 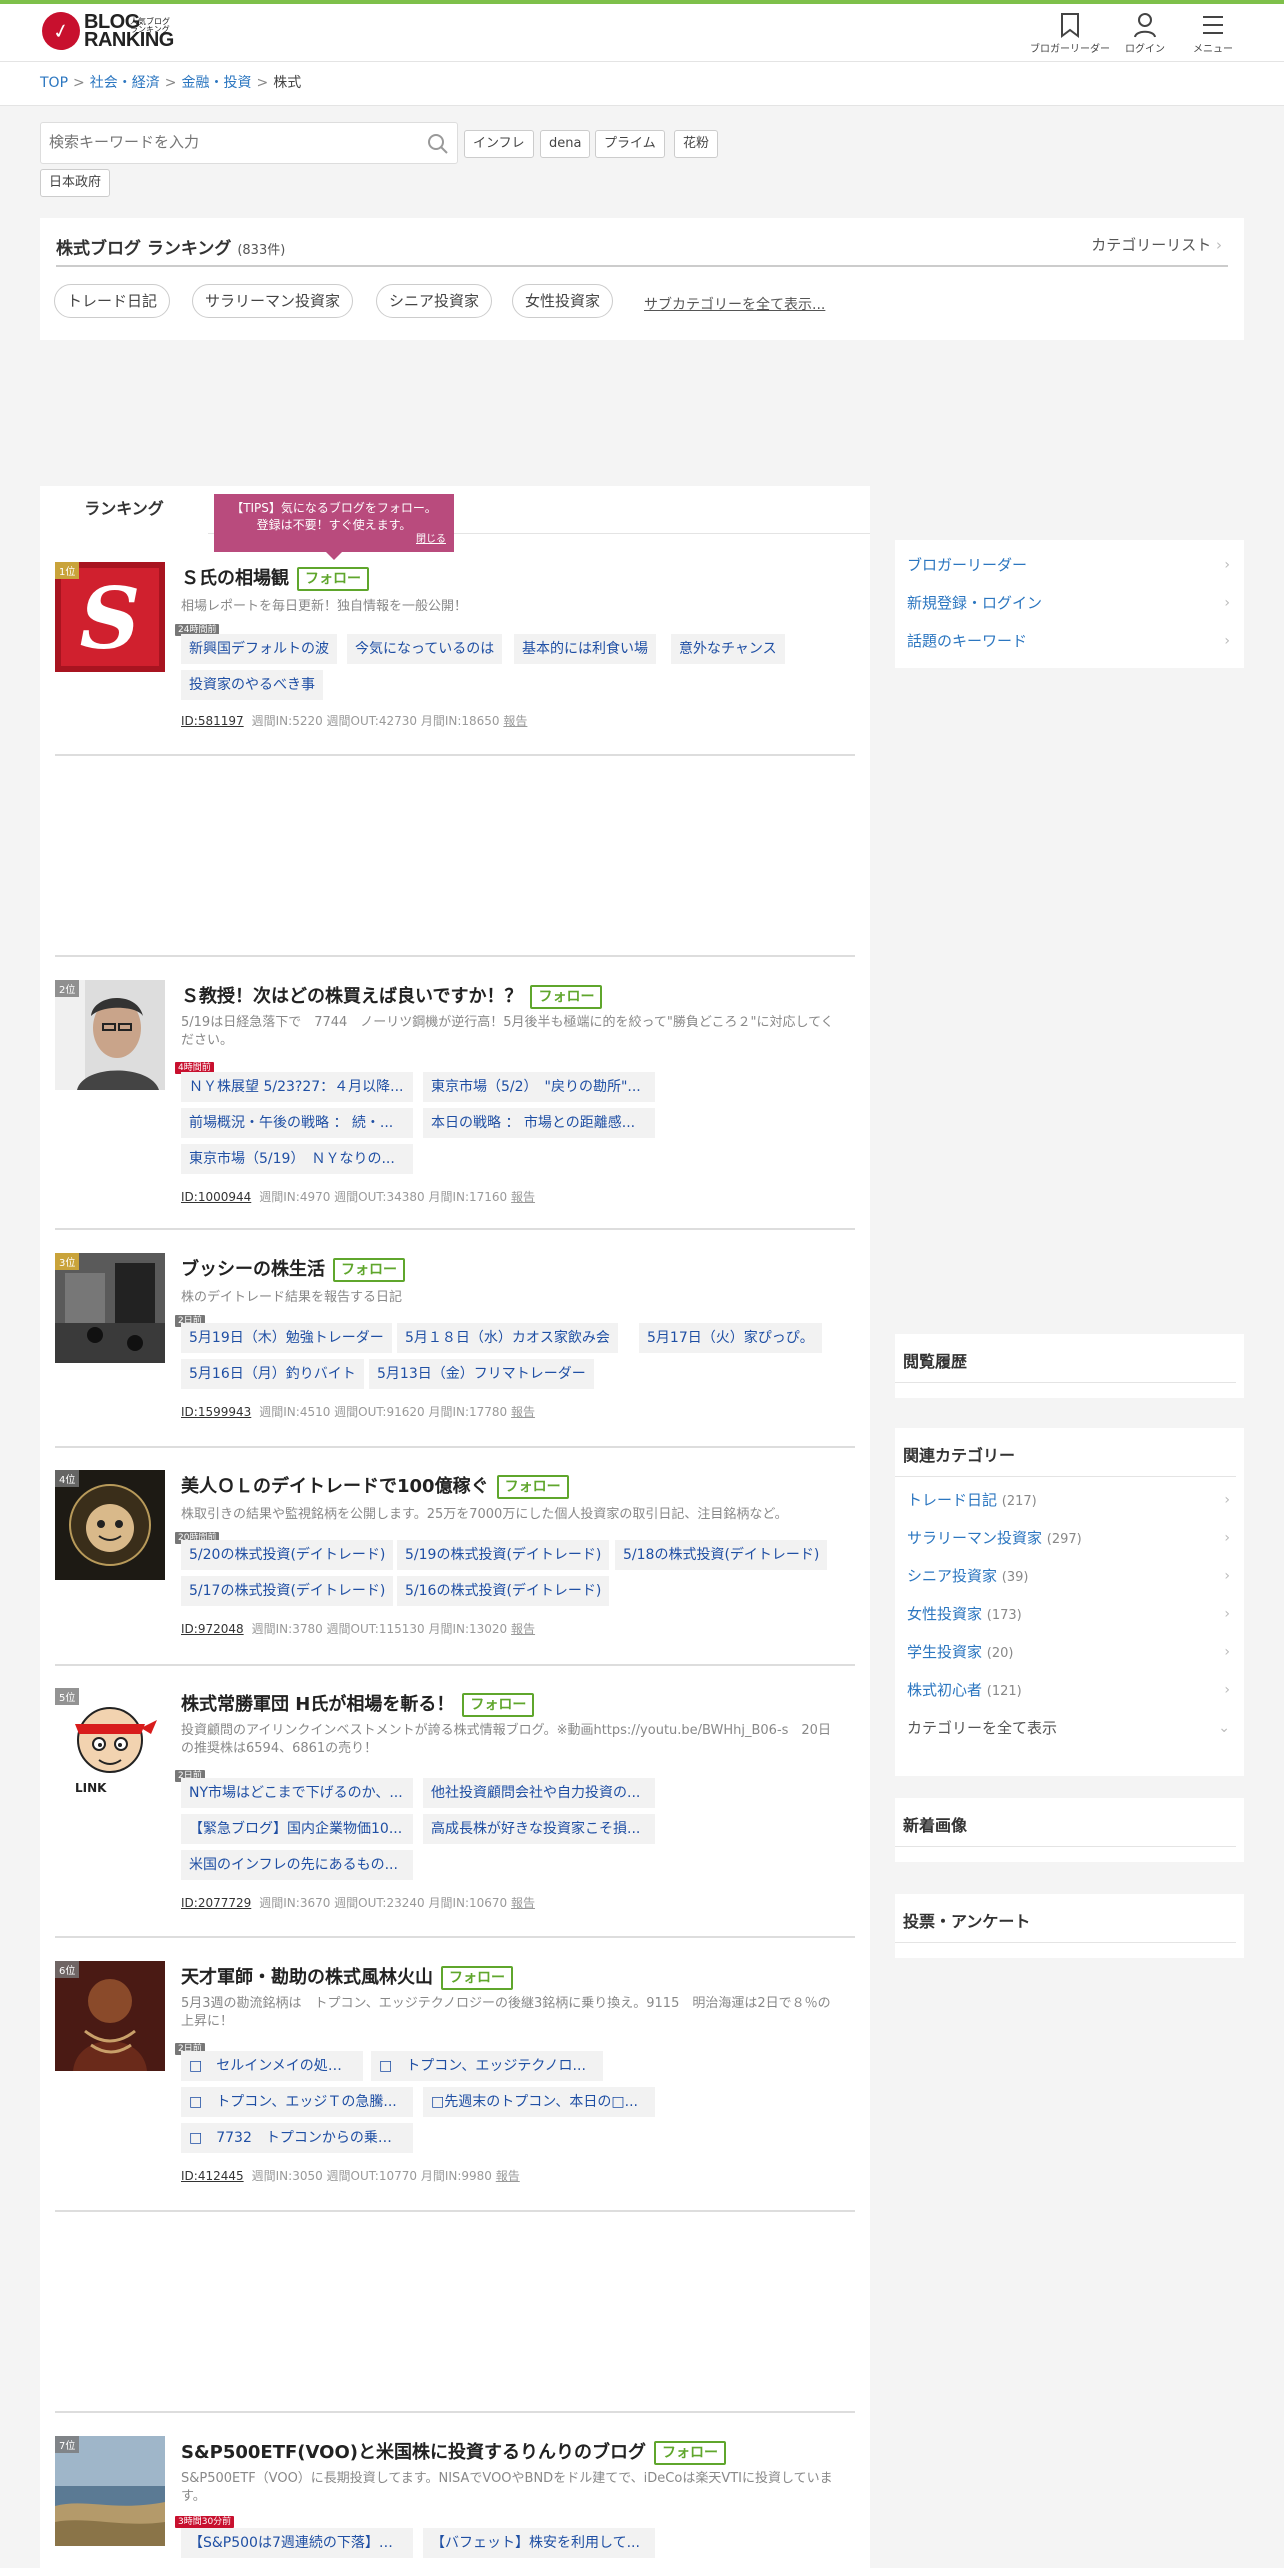 What do you see at coordinates (585, 649) in the screenshot?
I see `article-link: 基本的には利食い場` at bounding box center [585, 649].